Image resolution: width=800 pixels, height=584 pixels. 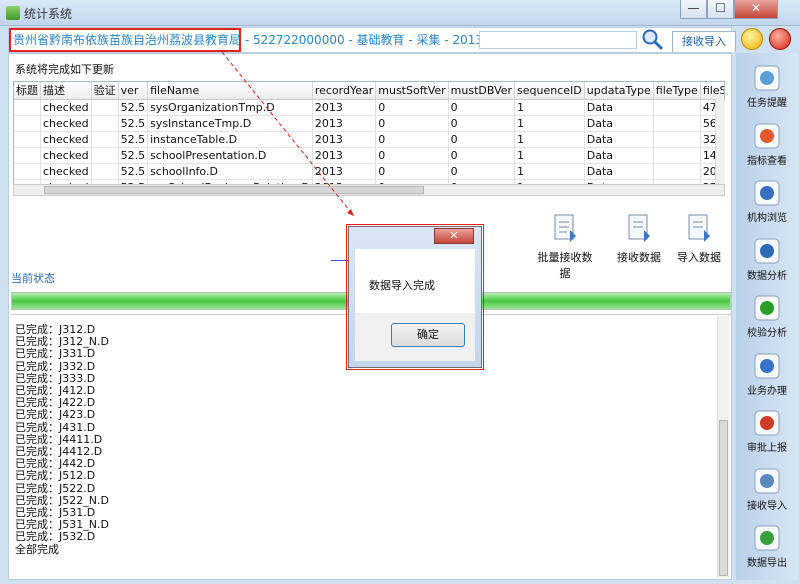 What do you see at coordinates (234, 190) in the screenshot?
I see `scrollbar-thumb` at bounding box center [234, 190].